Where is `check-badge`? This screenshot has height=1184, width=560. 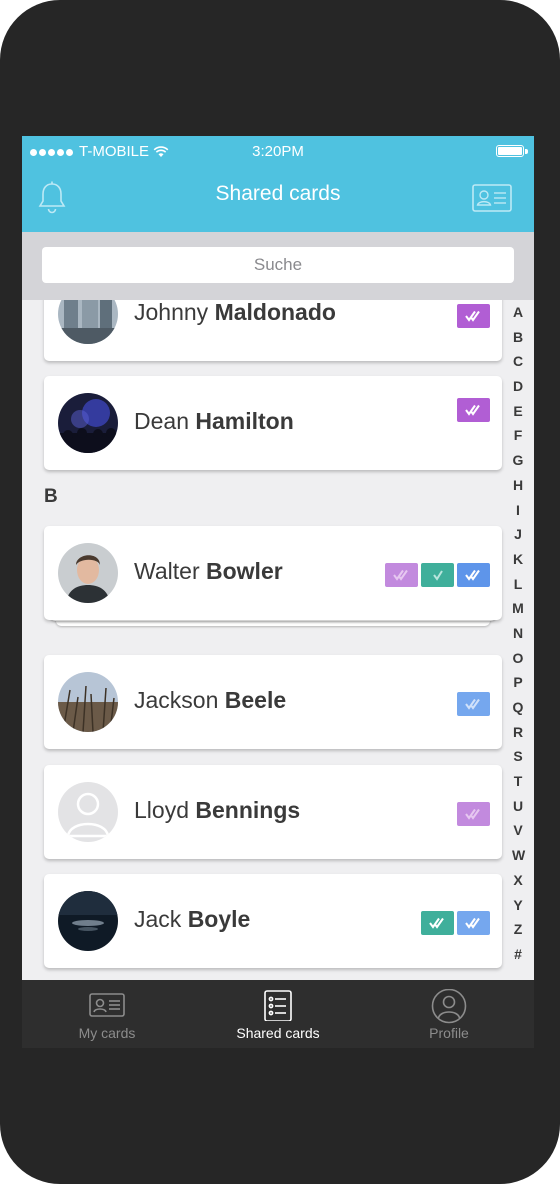 check-badge is located at coordinates (437, 575).